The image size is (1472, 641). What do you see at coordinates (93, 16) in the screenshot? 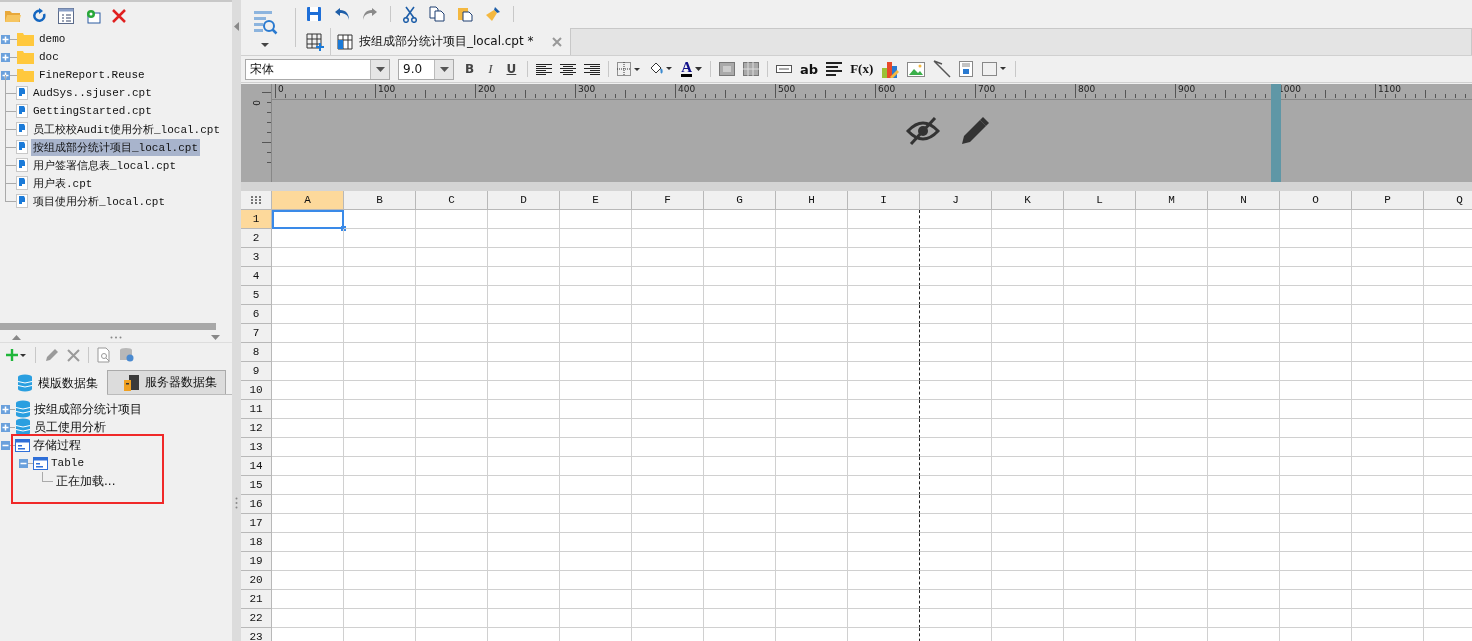
I see `settings-icon` at bounding box center [93, 16].